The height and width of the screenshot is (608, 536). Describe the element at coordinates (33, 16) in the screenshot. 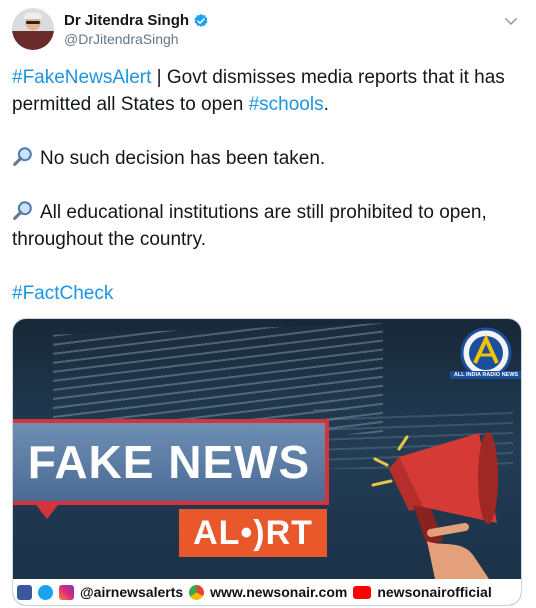

I see `avatar-cap` at that location.